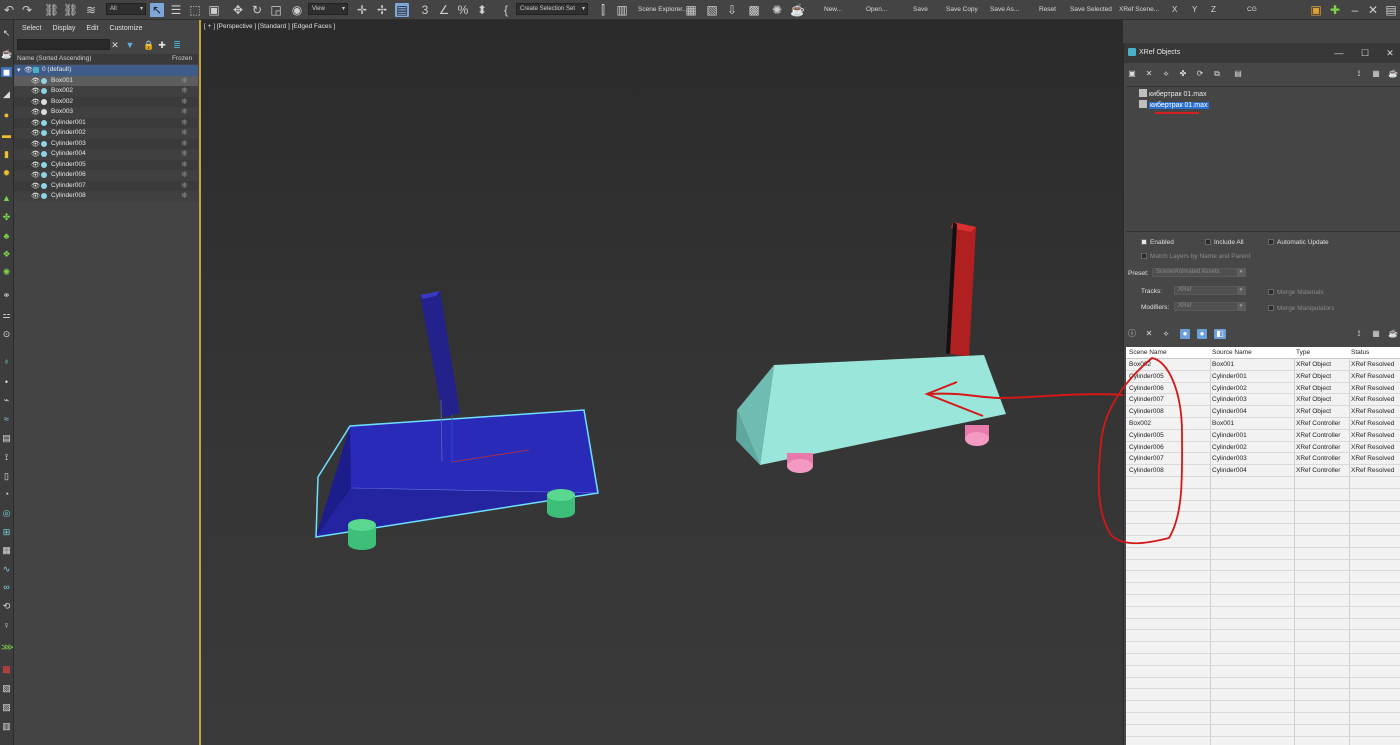  What do you see at coordinates (6, 606) in the screenshot?
I see `sync-icon: ⟲` at bounding box center [6, 606].